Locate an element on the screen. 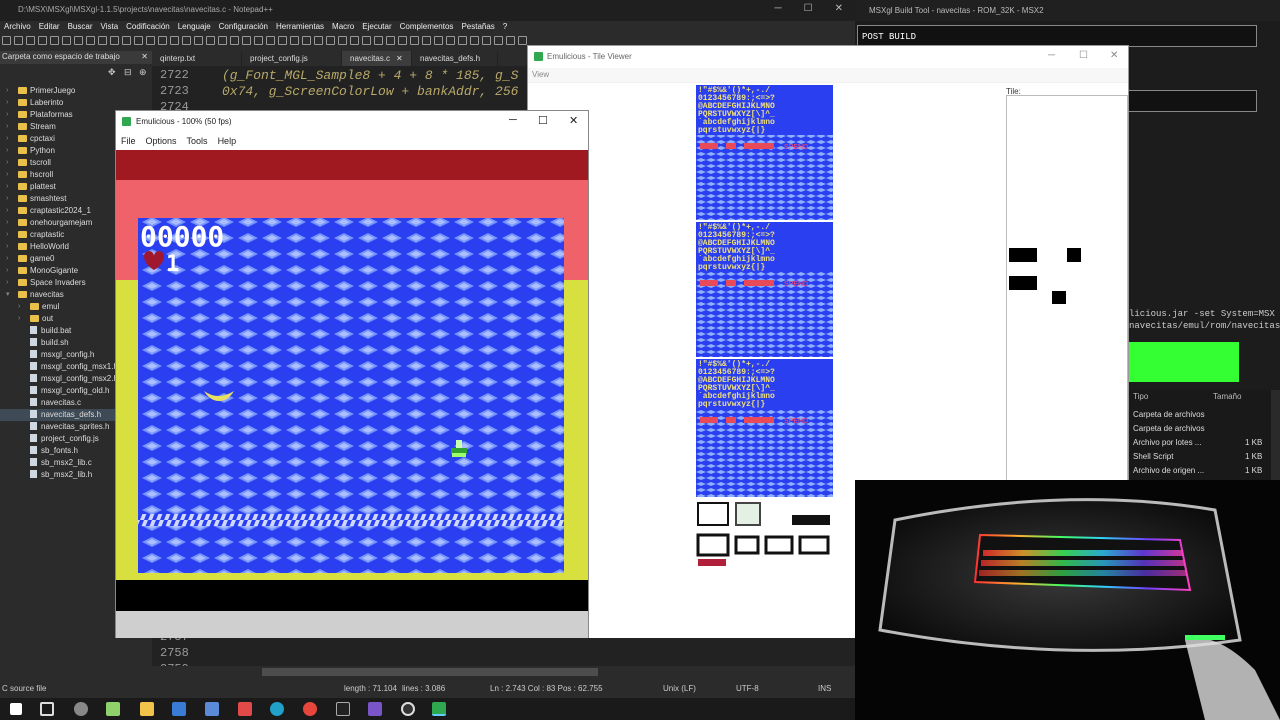 Image resolution: width=1280 pixels, height=720 pixels. close-icon: ✕ is located at coordinates (144, 56).